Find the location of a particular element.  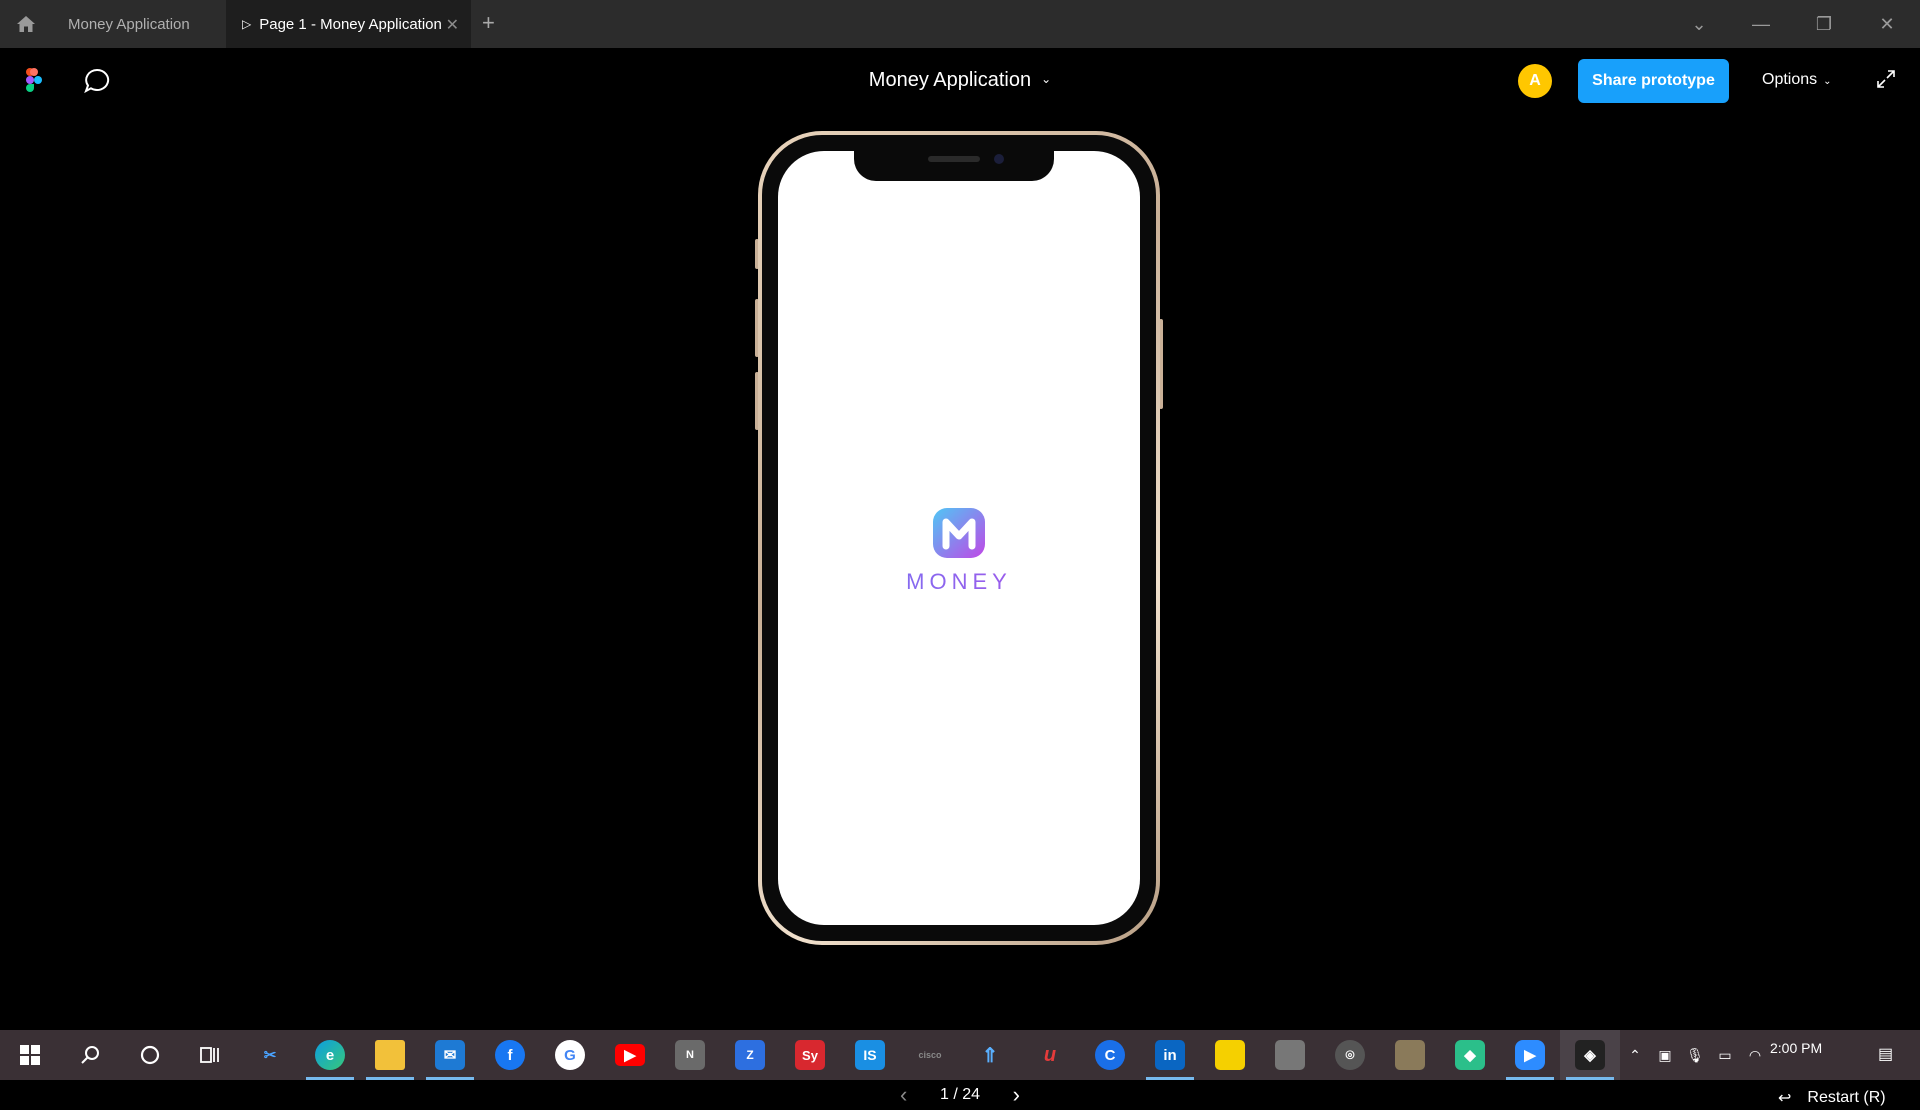

archive-icon is located at coordinates (1290, 1055).